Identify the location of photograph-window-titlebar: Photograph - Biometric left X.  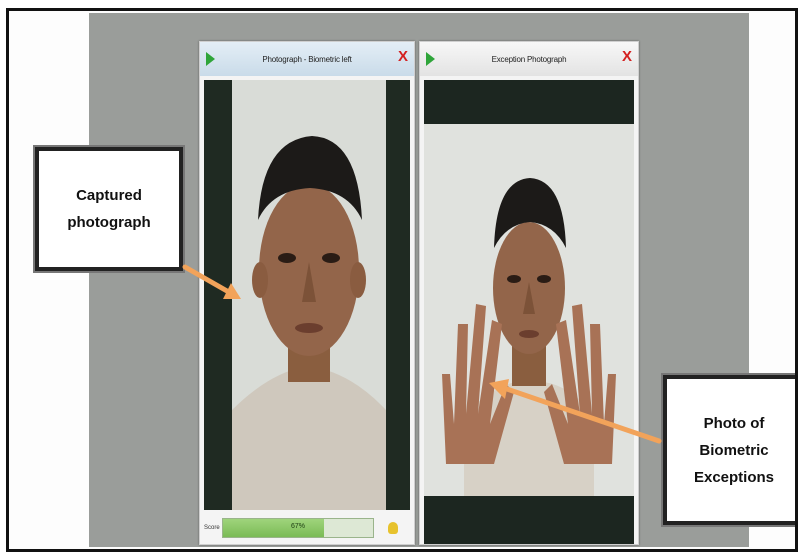
(307, 59).